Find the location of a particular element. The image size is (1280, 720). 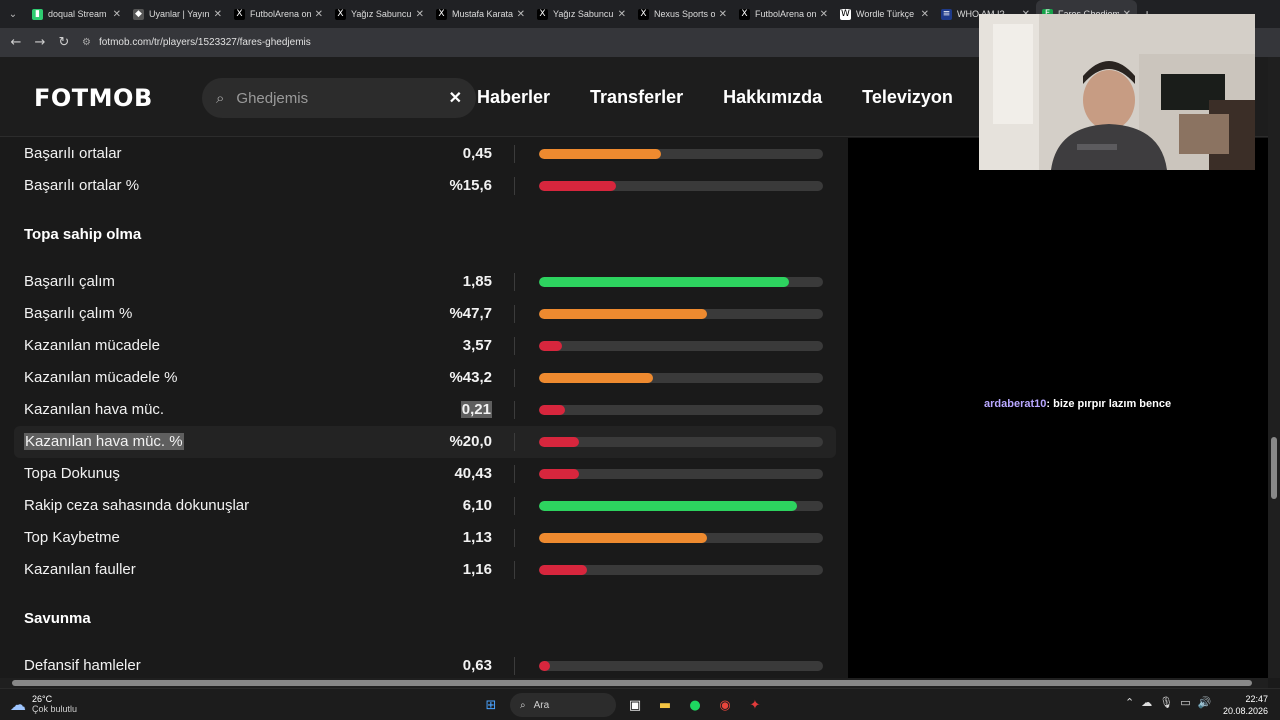

stat-row: Başarılı çalım 1,85 is located at coordinates (425, 282).